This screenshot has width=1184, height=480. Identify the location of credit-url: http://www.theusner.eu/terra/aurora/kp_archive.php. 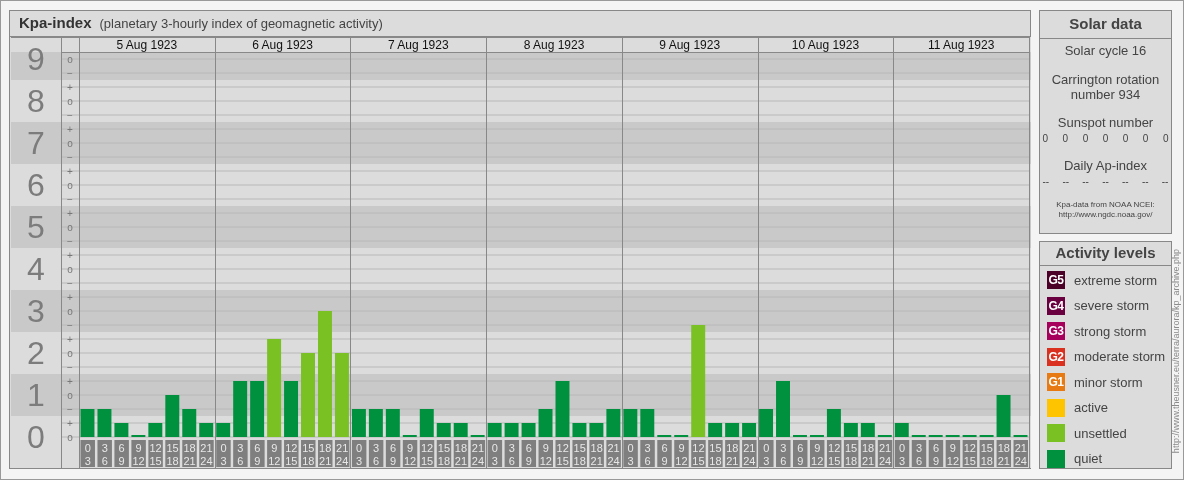
(1176, 351).